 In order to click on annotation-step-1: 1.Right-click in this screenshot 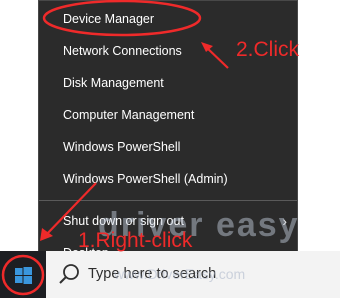, I will do `click(135, 240)`.